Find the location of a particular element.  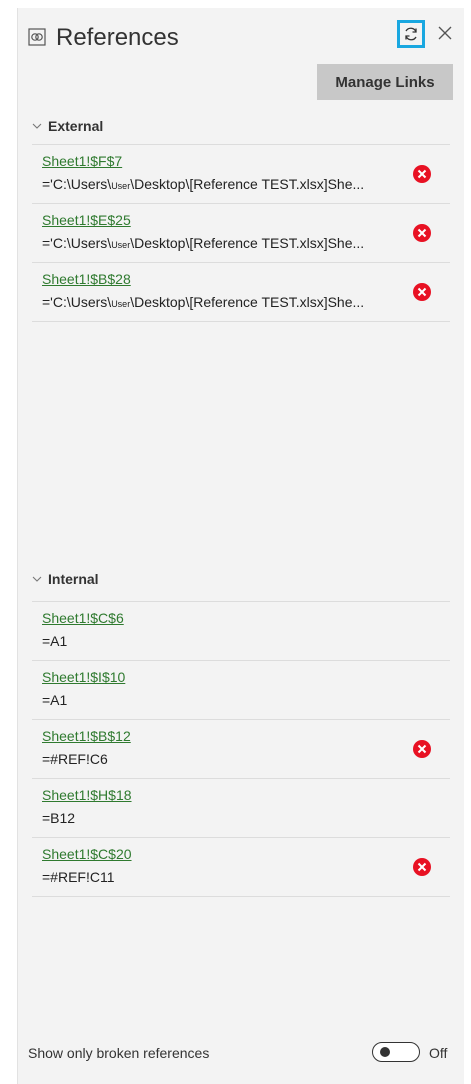

toggle-knob is located at coordinates (385, 1052).